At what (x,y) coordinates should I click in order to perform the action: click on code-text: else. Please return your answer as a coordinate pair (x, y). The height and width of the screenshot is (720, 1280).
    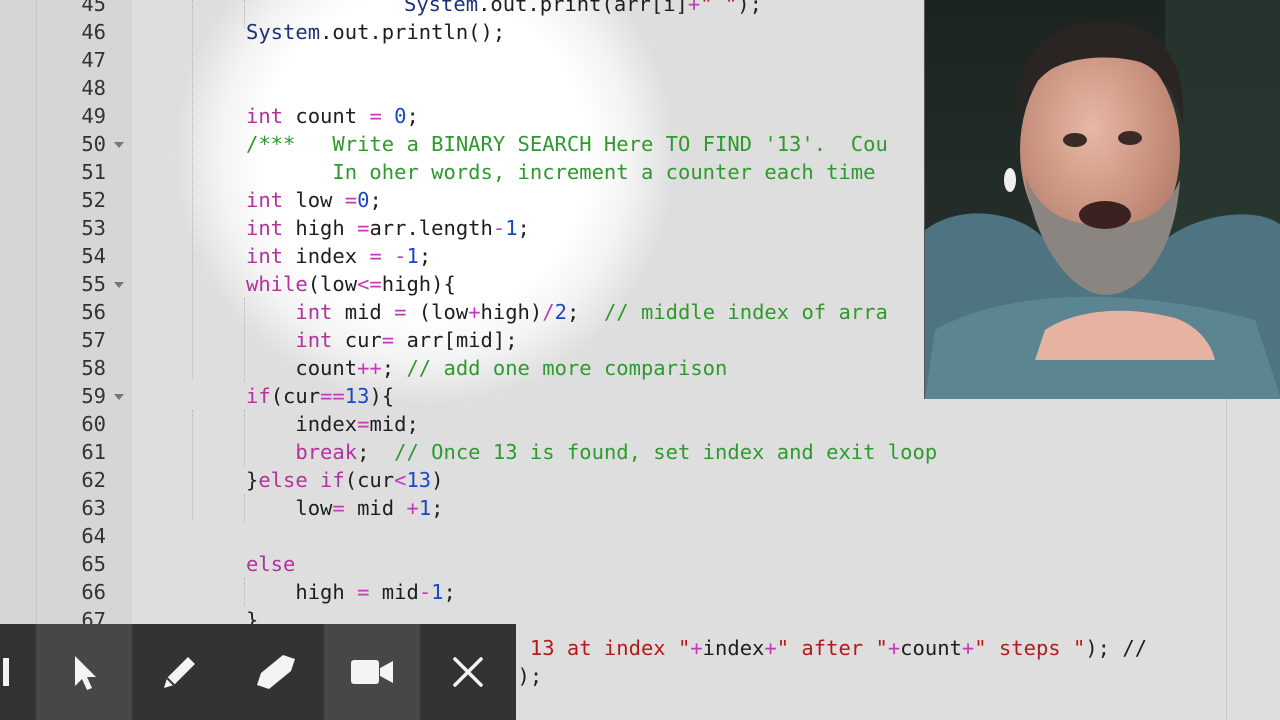
    Looking at the image, I should click on (270, 564).